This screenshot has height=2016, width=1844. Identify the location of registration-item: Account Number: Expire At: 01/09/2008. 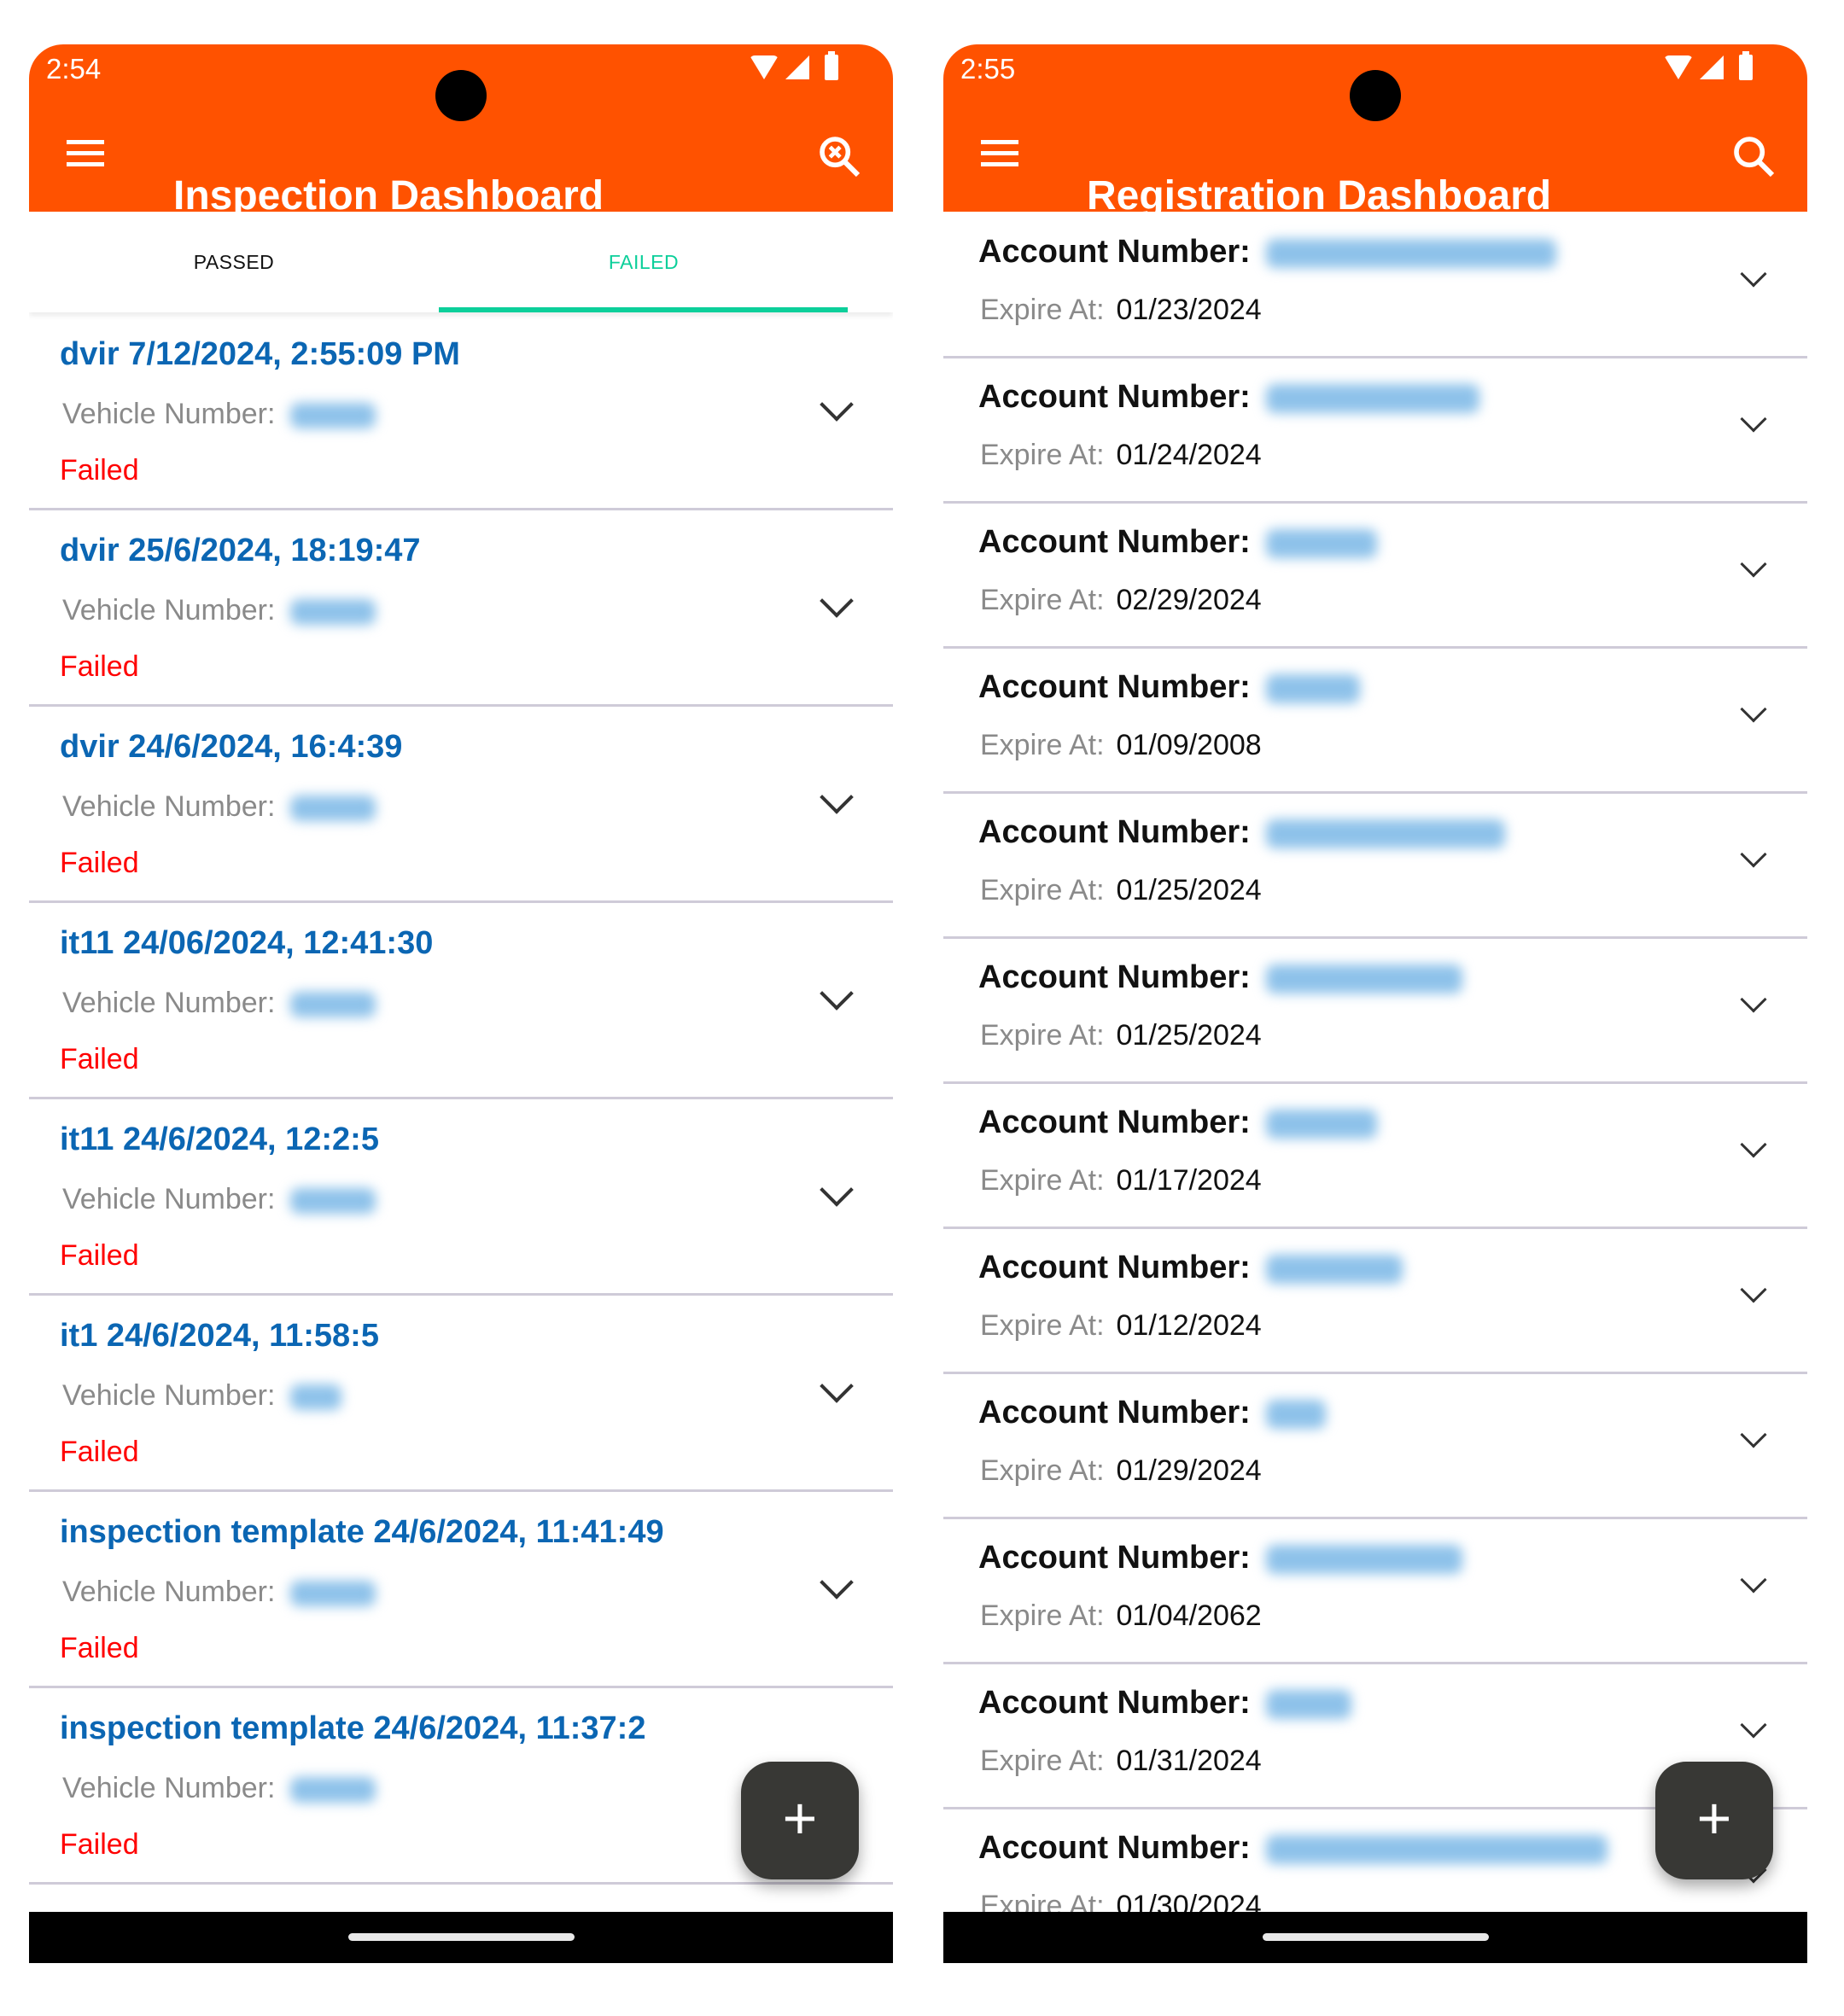
(1375, 721).